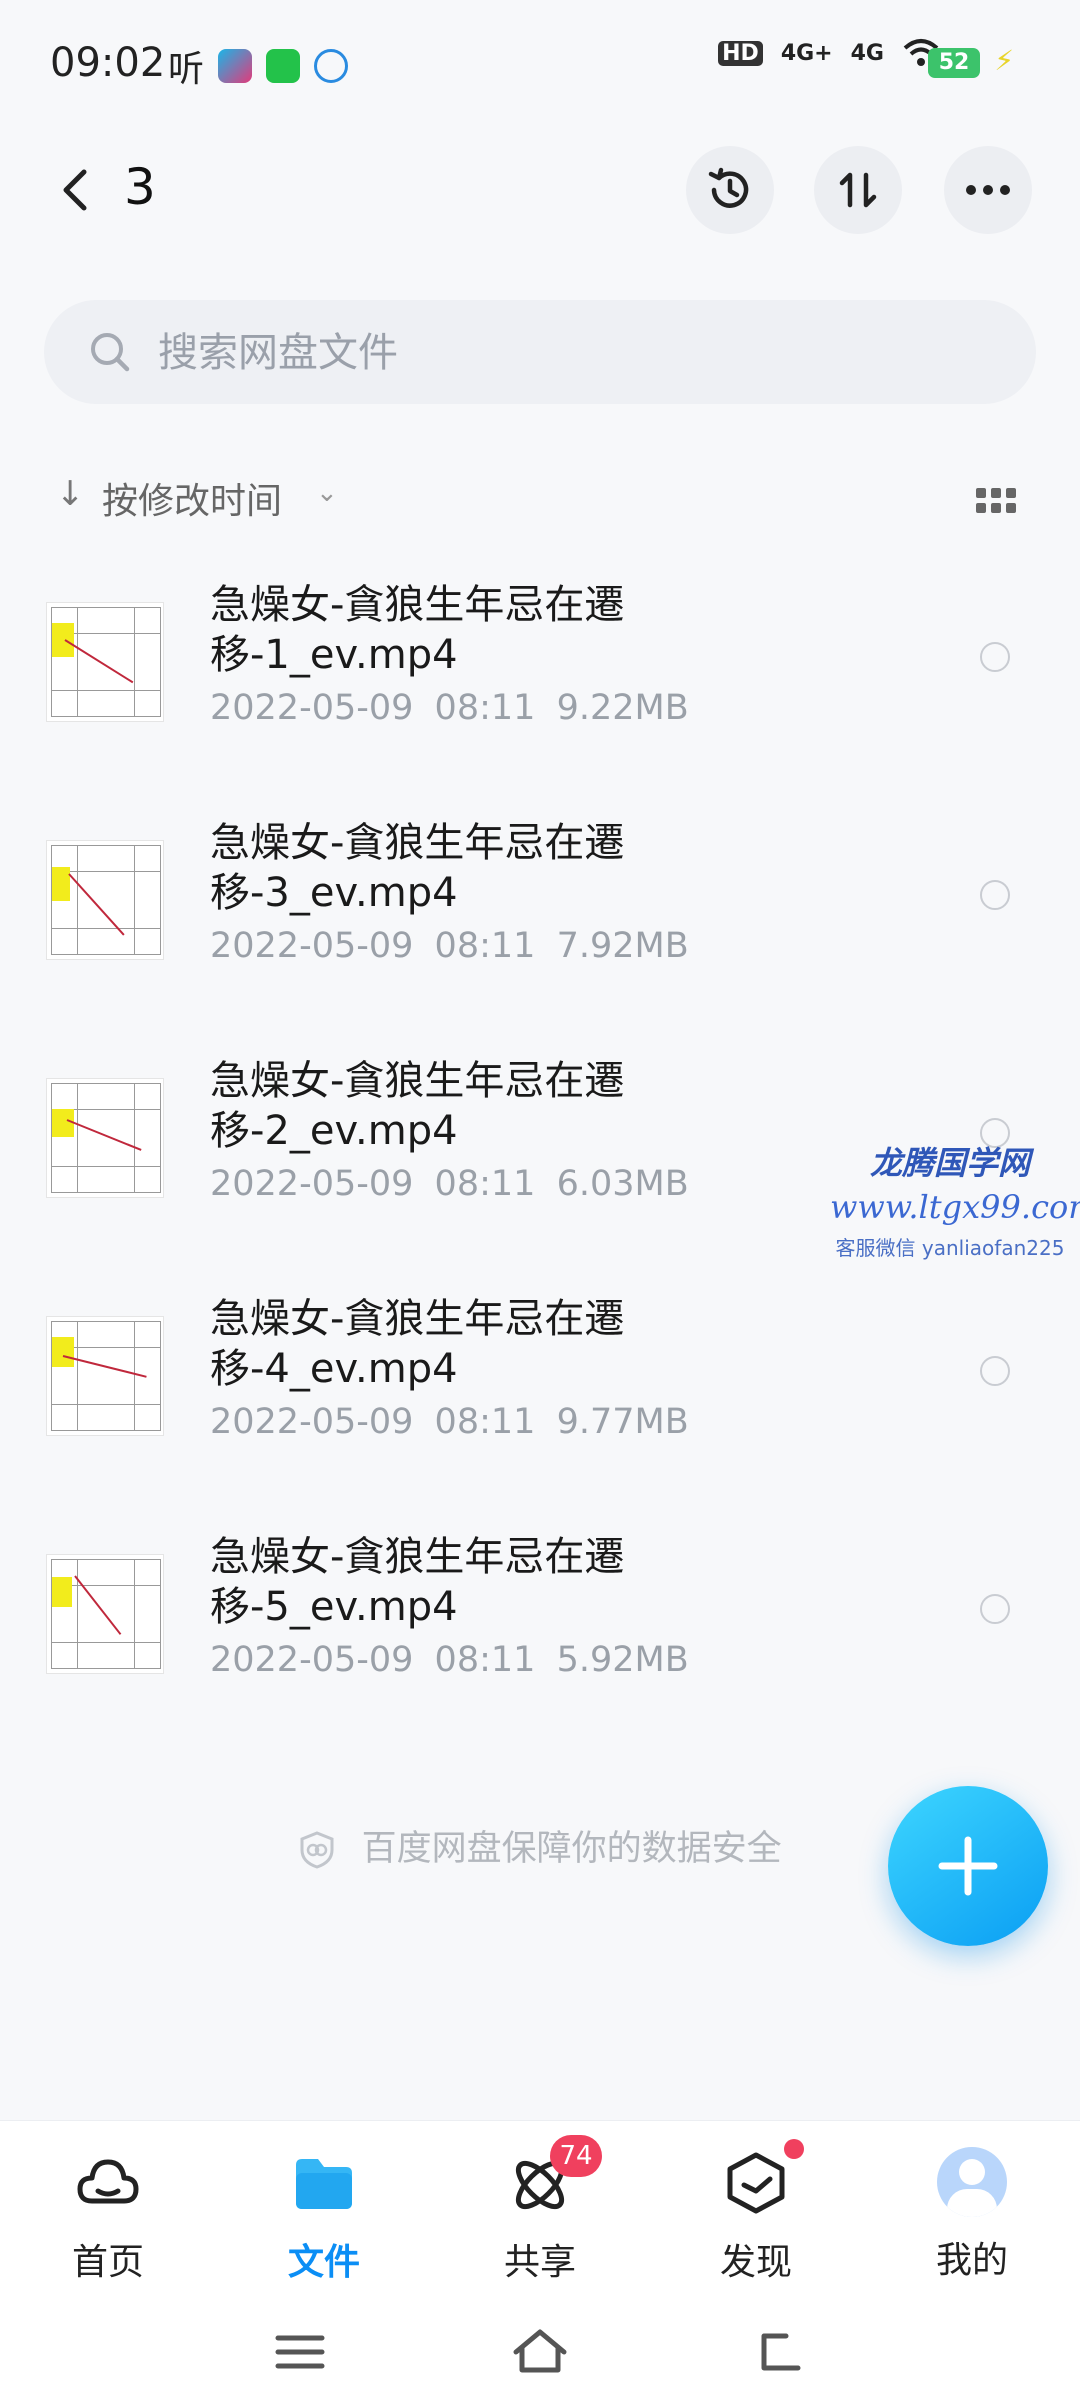 Image resolution: width=1080 pixels, height=2408 pixels. Describe the element at coordinates (327, 493) in the screenshot. I see `chevron-down-icon: ⌄` at that location.